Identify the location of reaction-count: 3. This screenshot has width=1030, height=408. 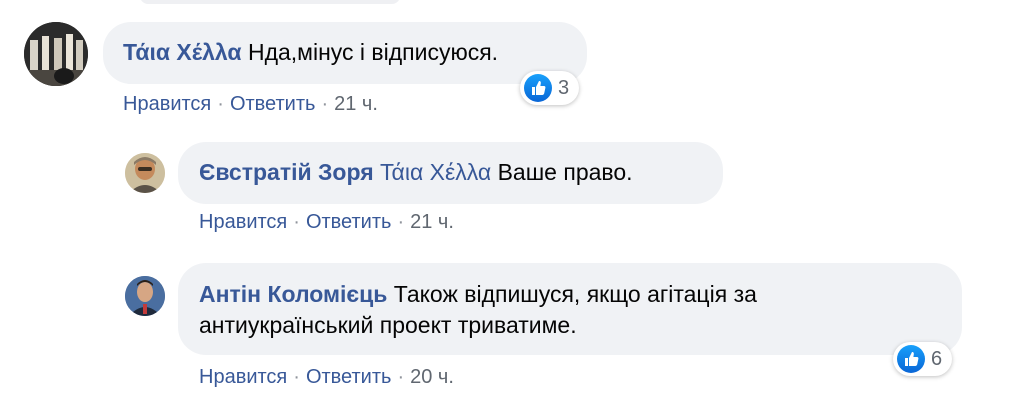
(550, 88).